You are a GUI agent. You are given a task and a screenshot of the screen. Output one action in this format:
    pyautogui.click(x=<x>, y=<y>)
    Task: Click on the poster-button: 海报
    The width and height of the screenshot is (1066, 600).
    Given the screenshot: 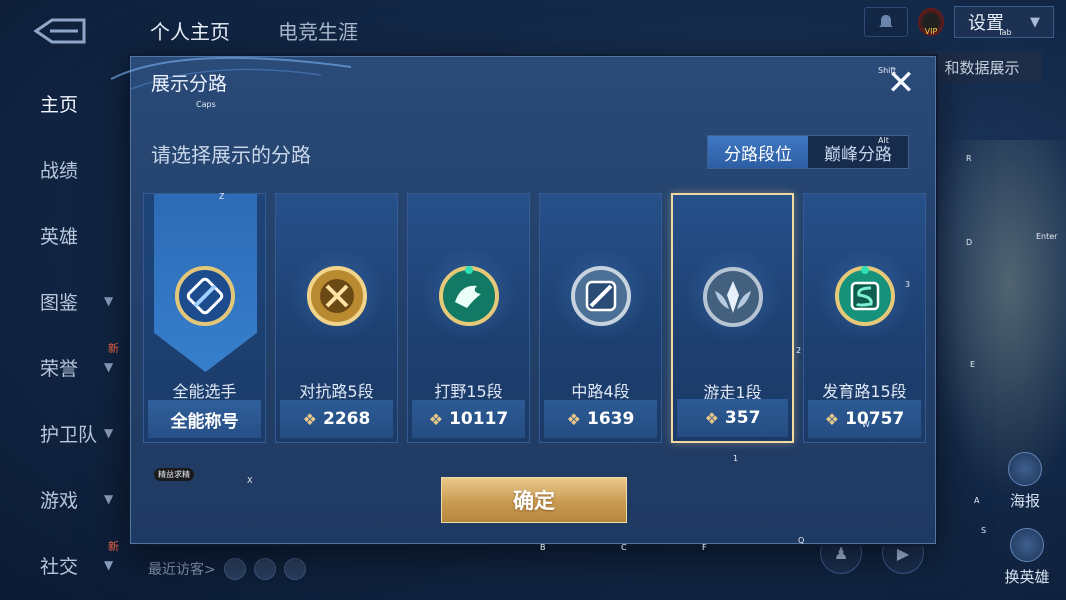 What is the action you would take?
    pyautogui.click(x=1025, y=481)
    